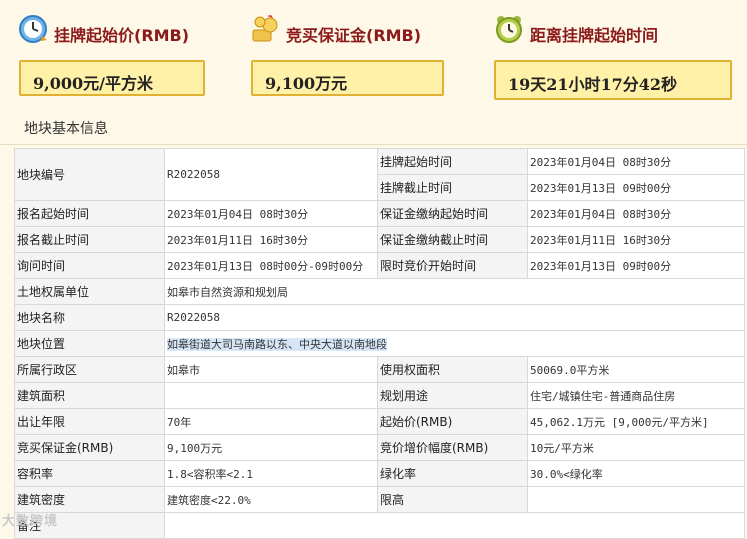  Describe the element at coordinates (89, 499) in the screenshot. I see `building-density-label: 建筑密度` at that location.